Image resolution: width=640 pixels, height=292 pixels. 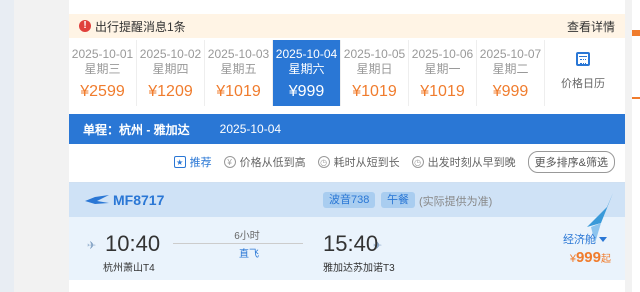 What do you see at coordinates (250, 129) in the screenshot?
I see `route-date: 2025-10-04` at bounding box center [250, 129].